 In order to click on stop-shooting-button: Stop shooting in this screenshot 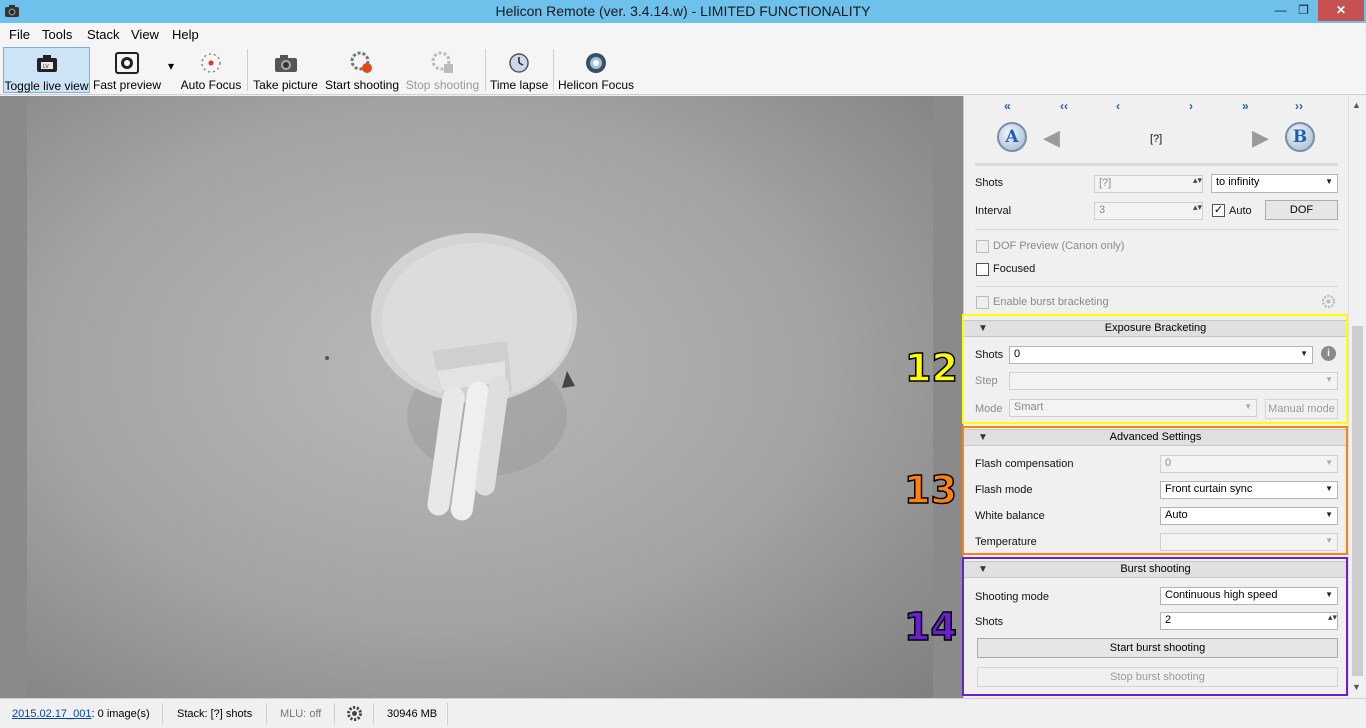, I will do `click(442, 70)`.